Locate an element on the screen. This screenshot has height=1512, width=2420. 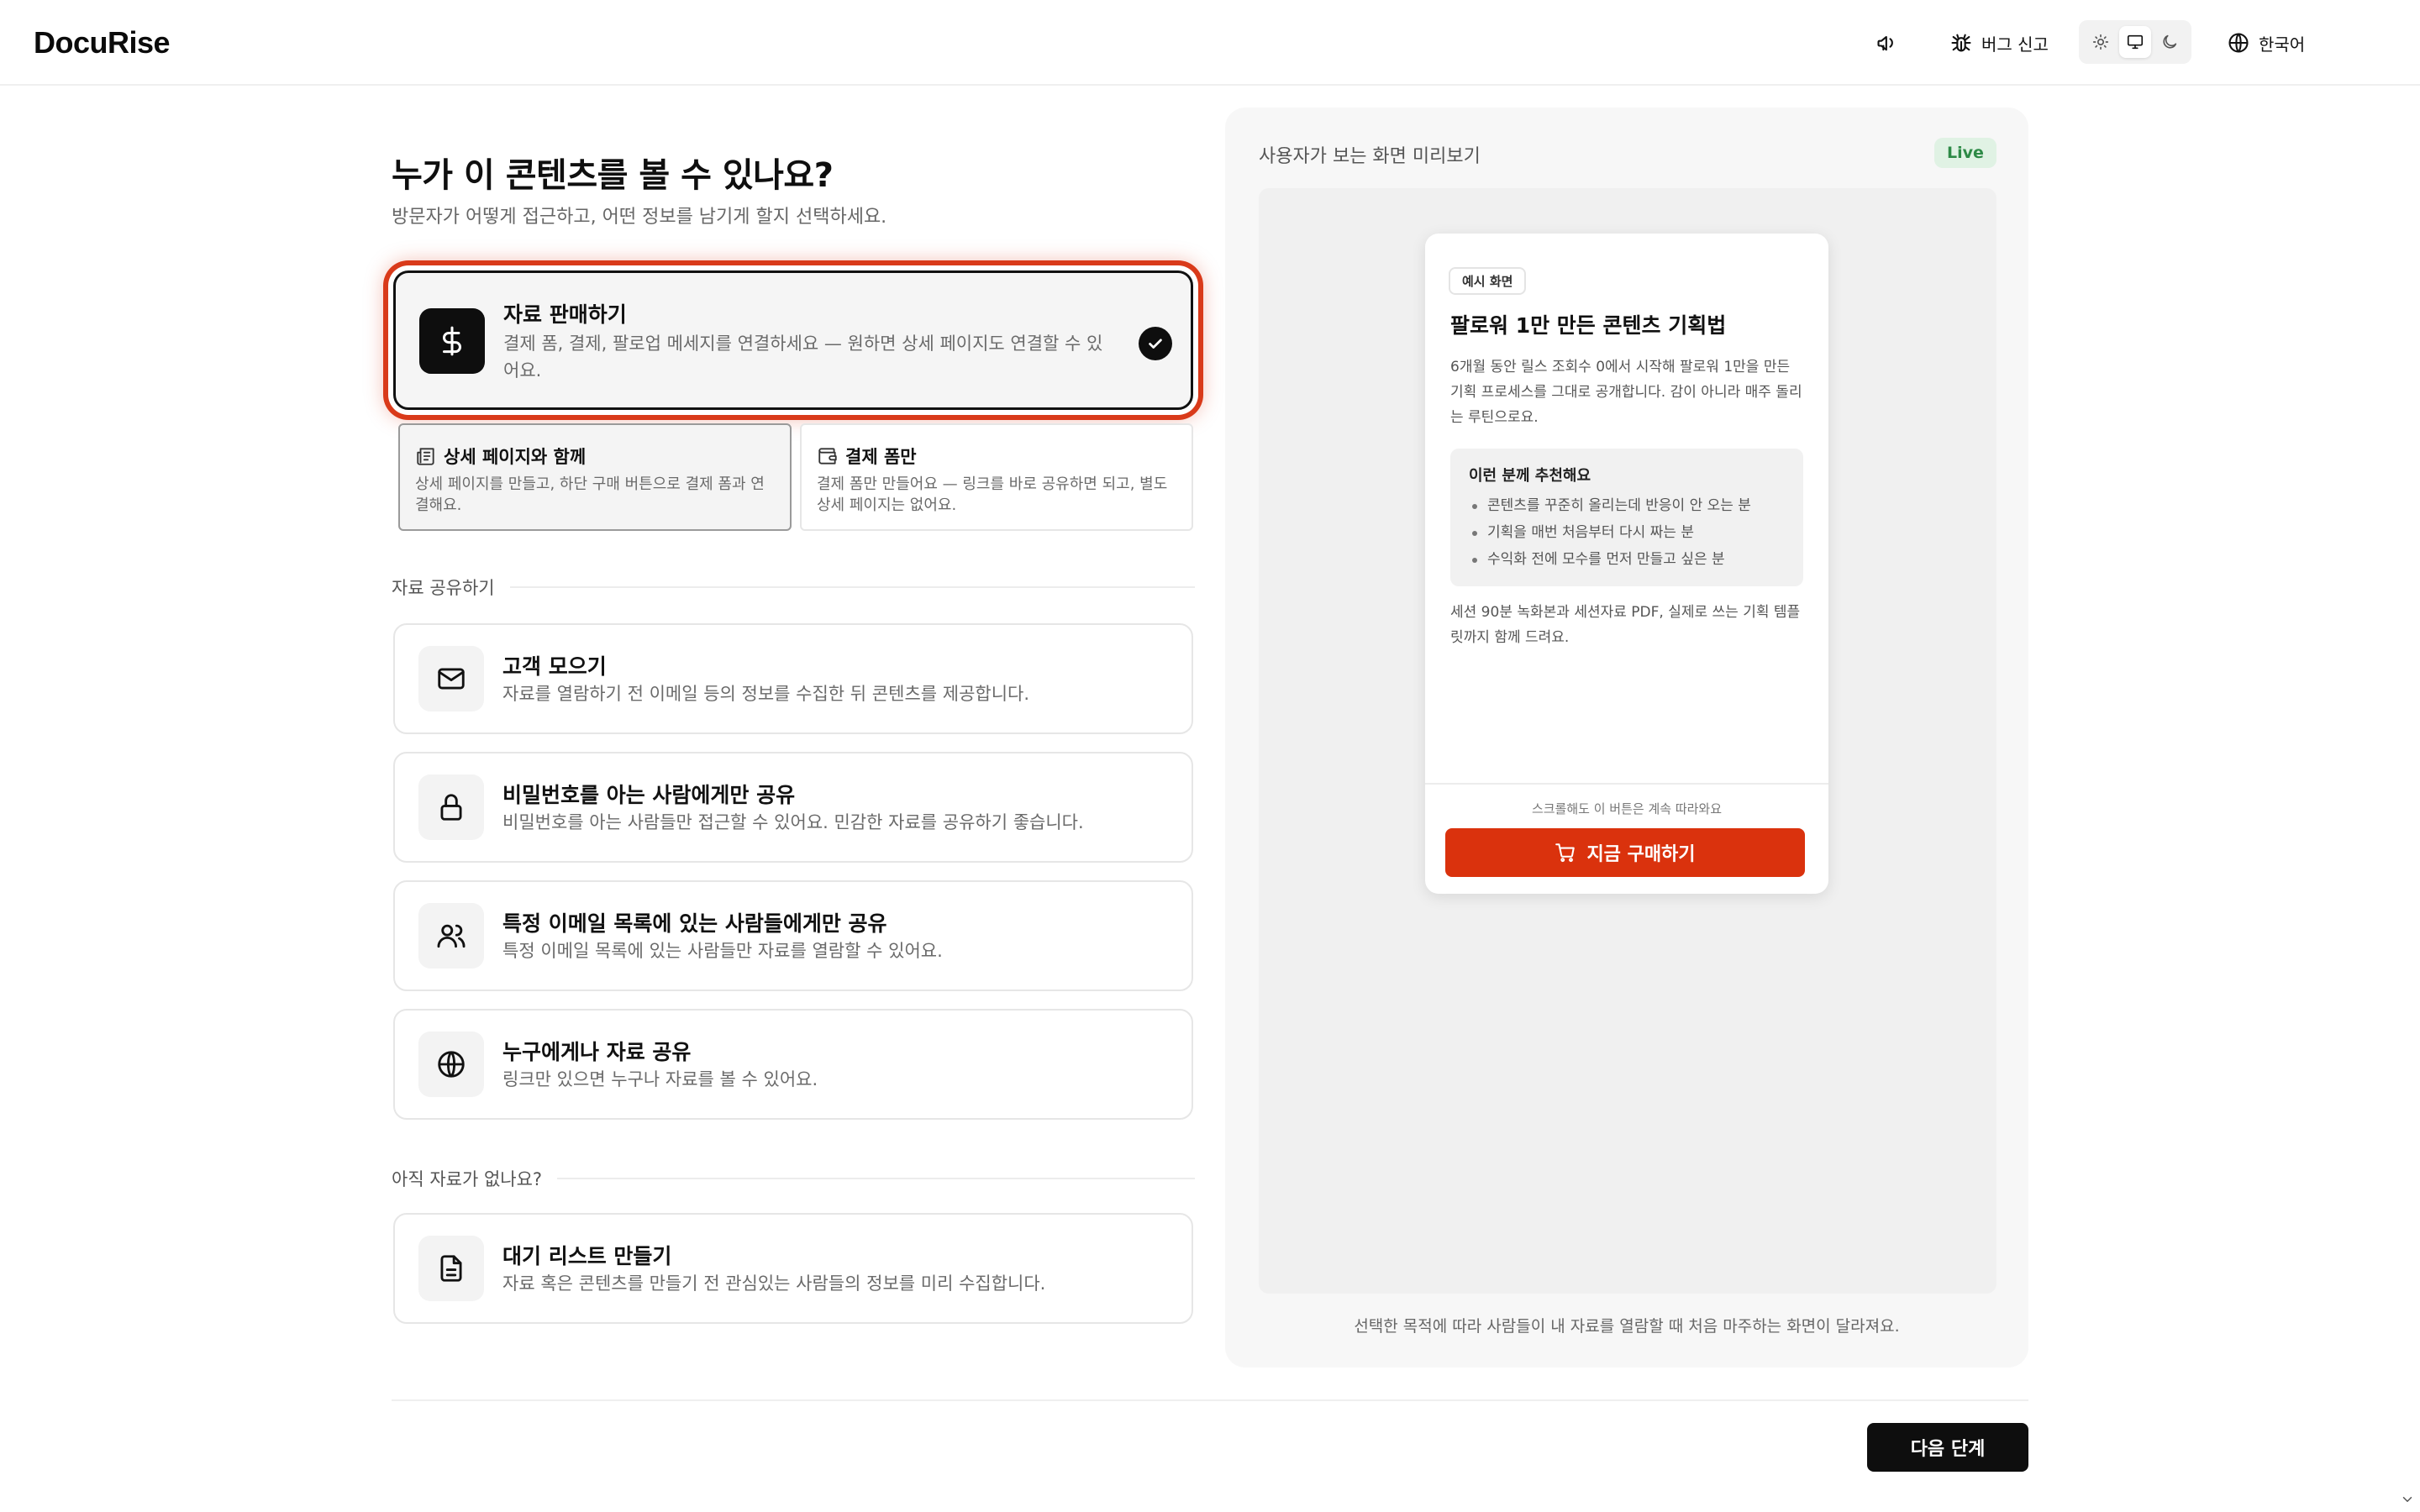
list-item: 수익화 전에 모수를 먼저 만들고 싶은 분 is located at coordinates (1610, 559).